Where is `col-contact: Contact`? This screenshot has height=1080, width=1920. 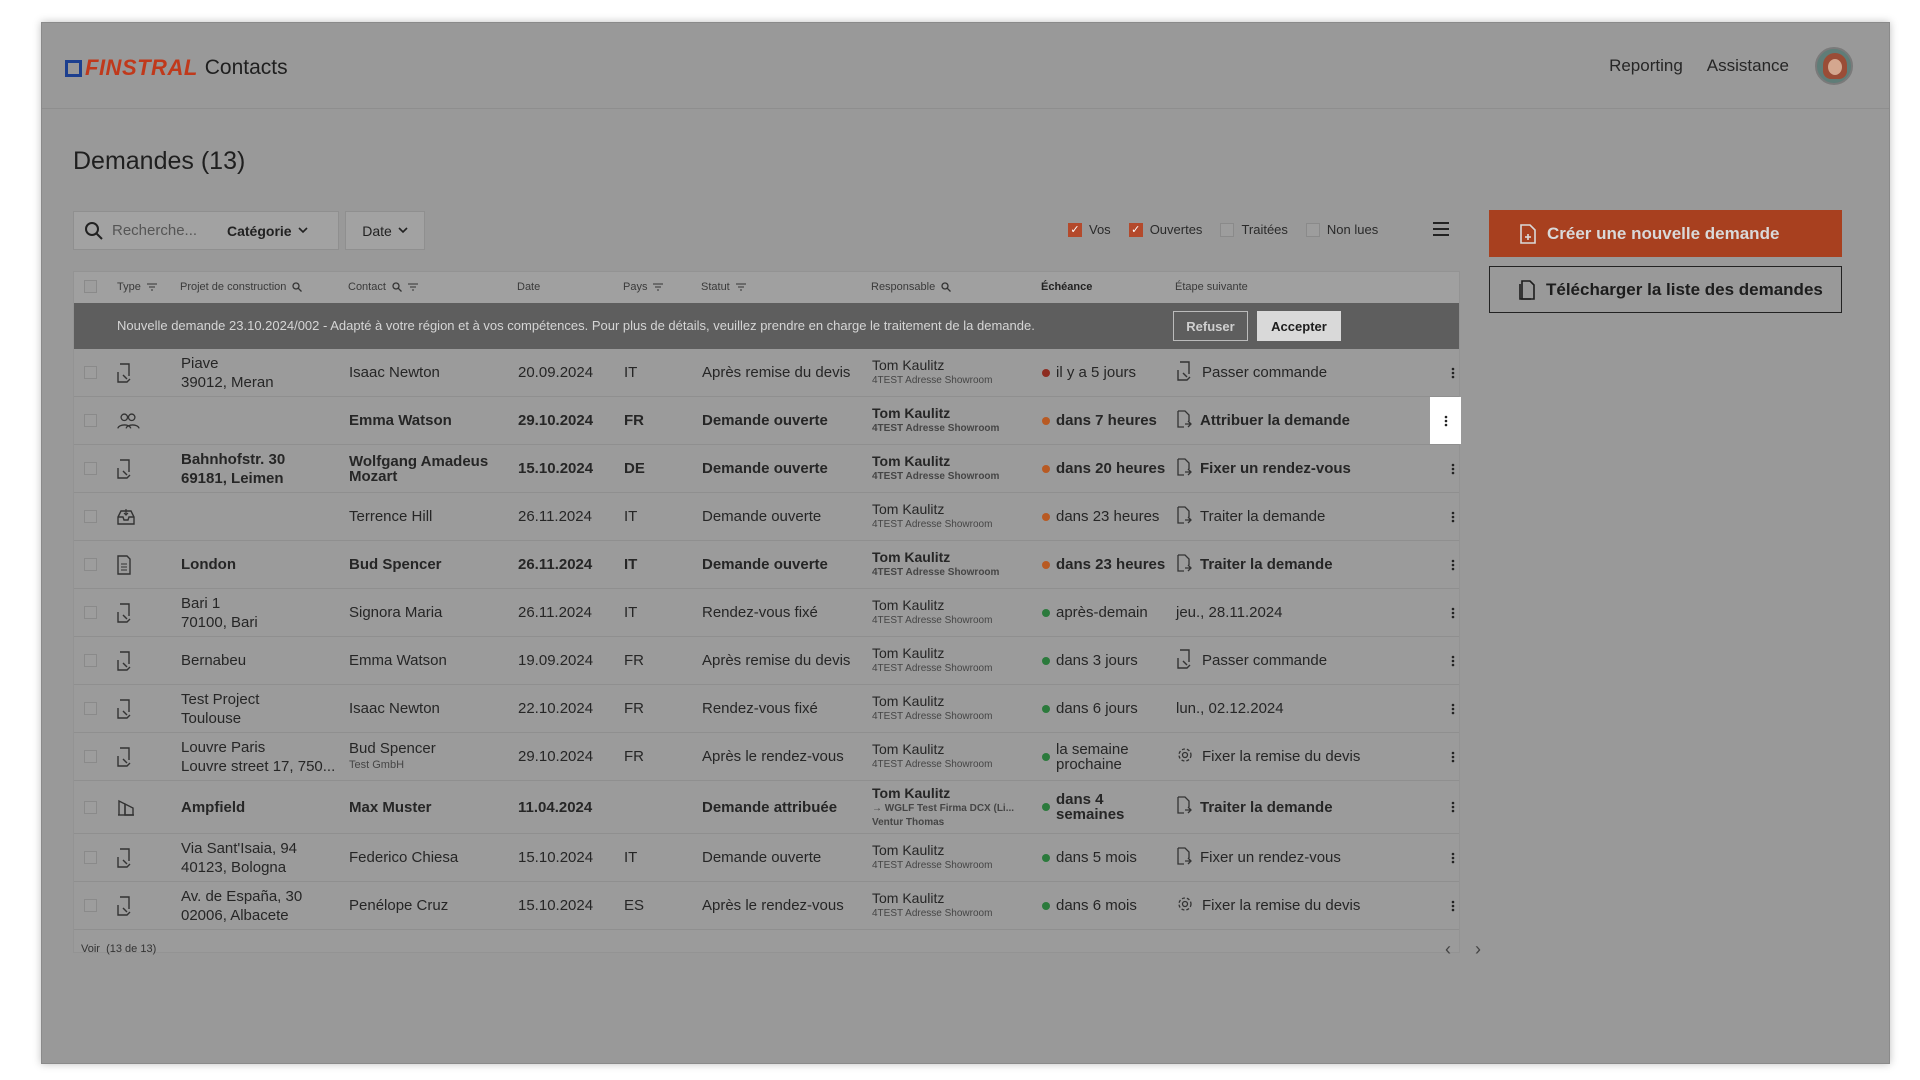
col-contact: Contact is located at coordinates (383, 287).